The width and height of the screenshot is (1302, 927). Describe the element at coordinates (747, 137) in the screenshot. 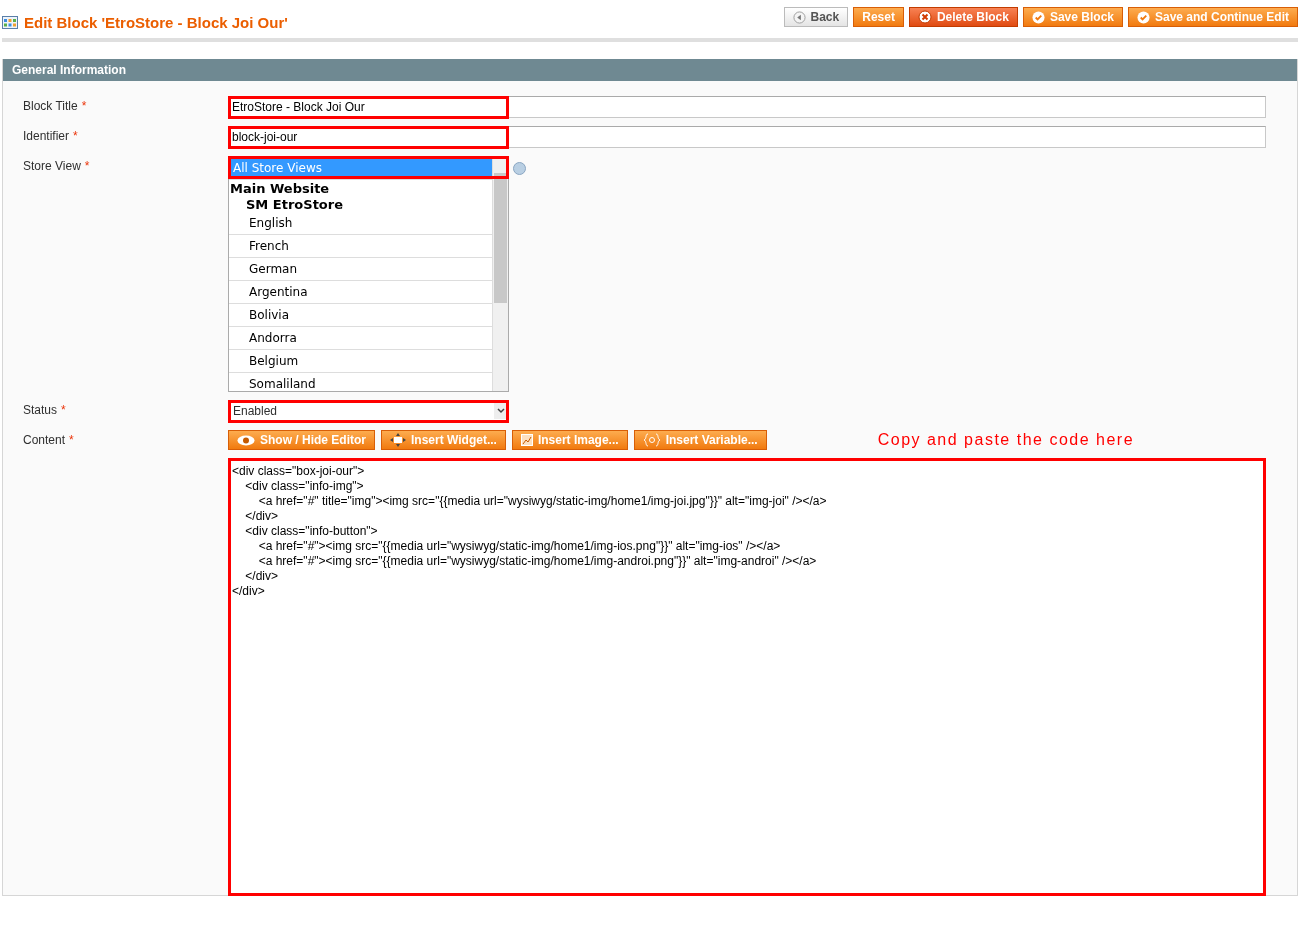

I see `text-field: block-joi-our` at that location.